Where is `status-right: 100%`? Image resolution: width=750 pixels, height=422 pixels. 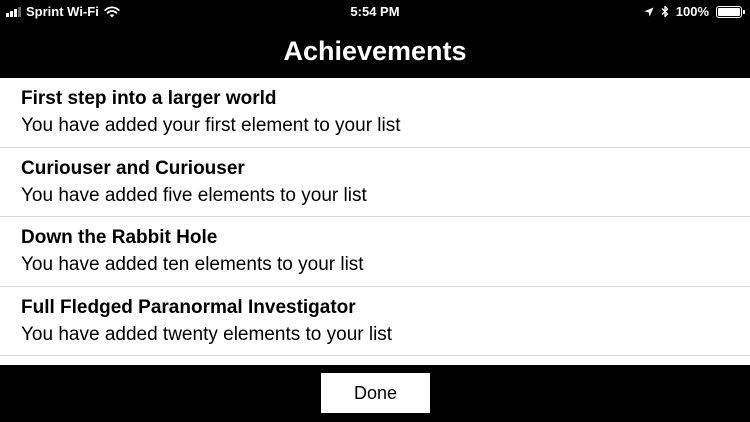
status-right: 100% is located at coordinates (694, 11).